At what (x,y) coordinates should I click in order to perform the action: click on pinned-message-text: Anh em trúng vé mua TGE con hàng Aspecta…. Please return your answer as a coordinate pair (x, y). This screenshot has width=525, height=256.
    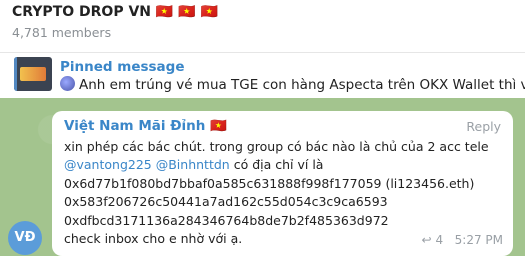
    Looking at the image, I should click on (302, 85).